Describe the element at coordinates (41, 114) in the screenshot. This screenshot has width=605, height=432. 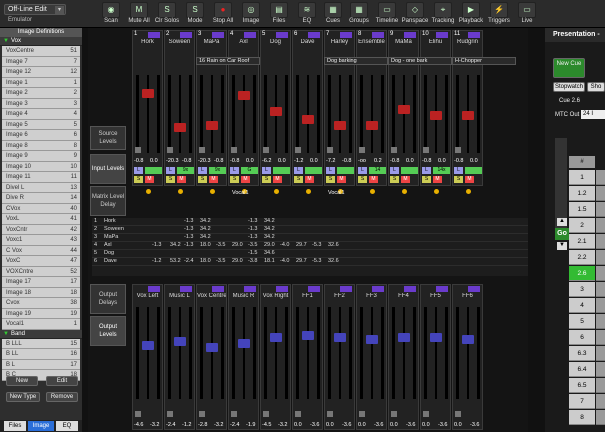
I see `list-item: Image 4 4` at that location.